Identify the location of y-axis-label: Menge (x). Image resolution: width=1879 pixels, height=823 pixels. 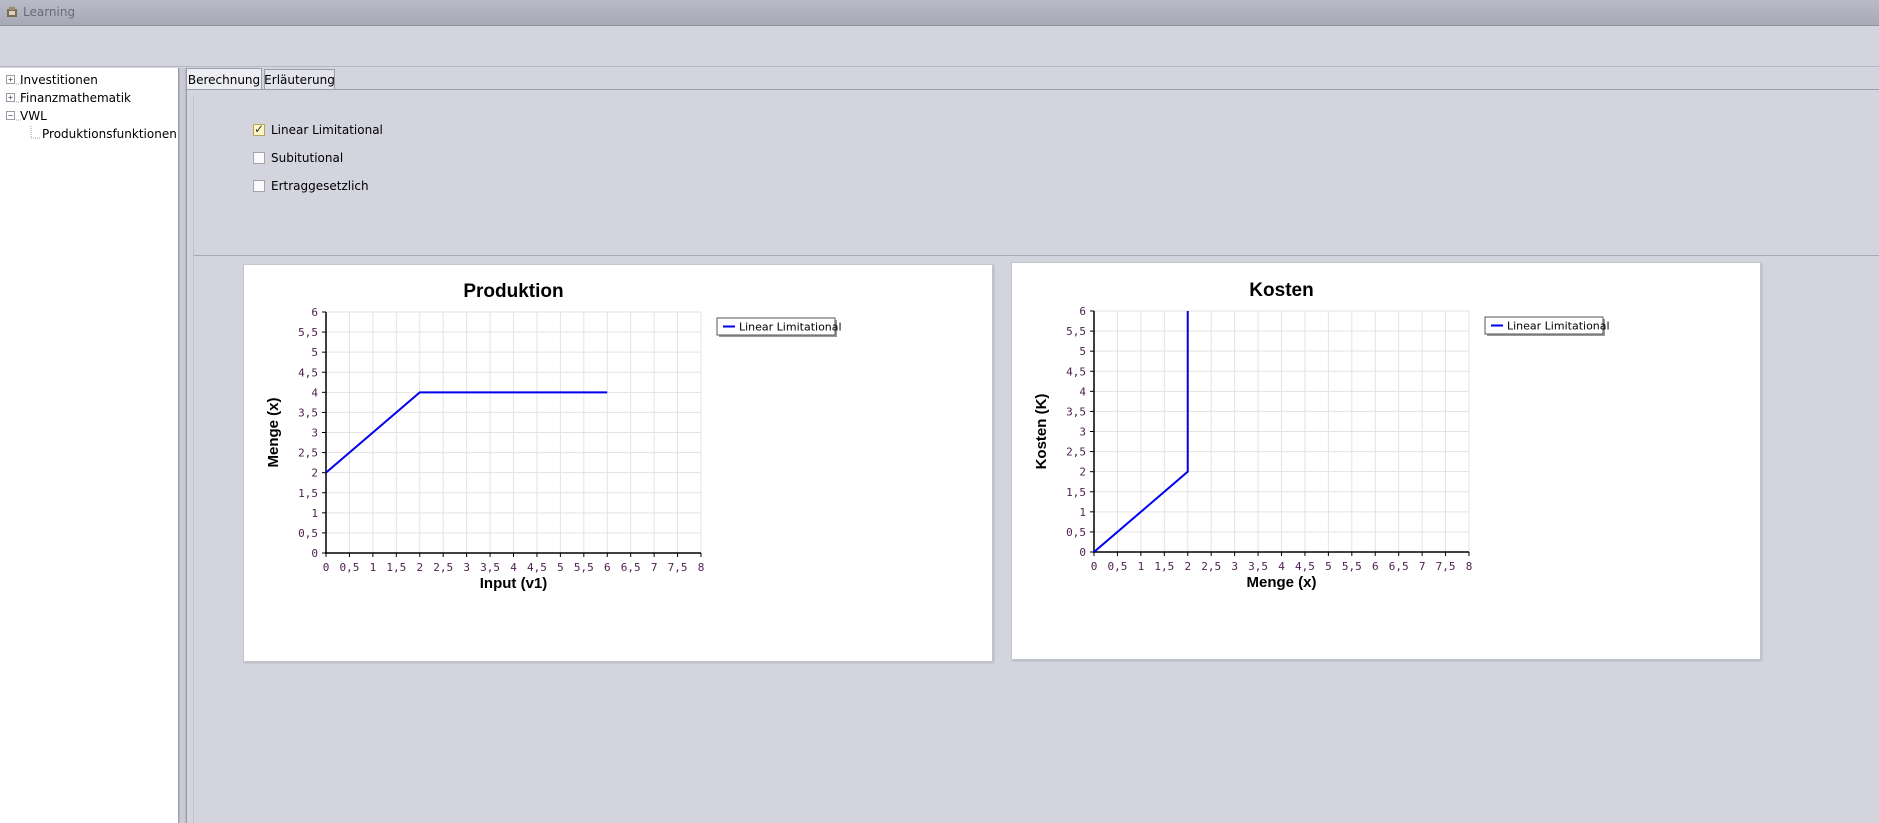
(273, 432).